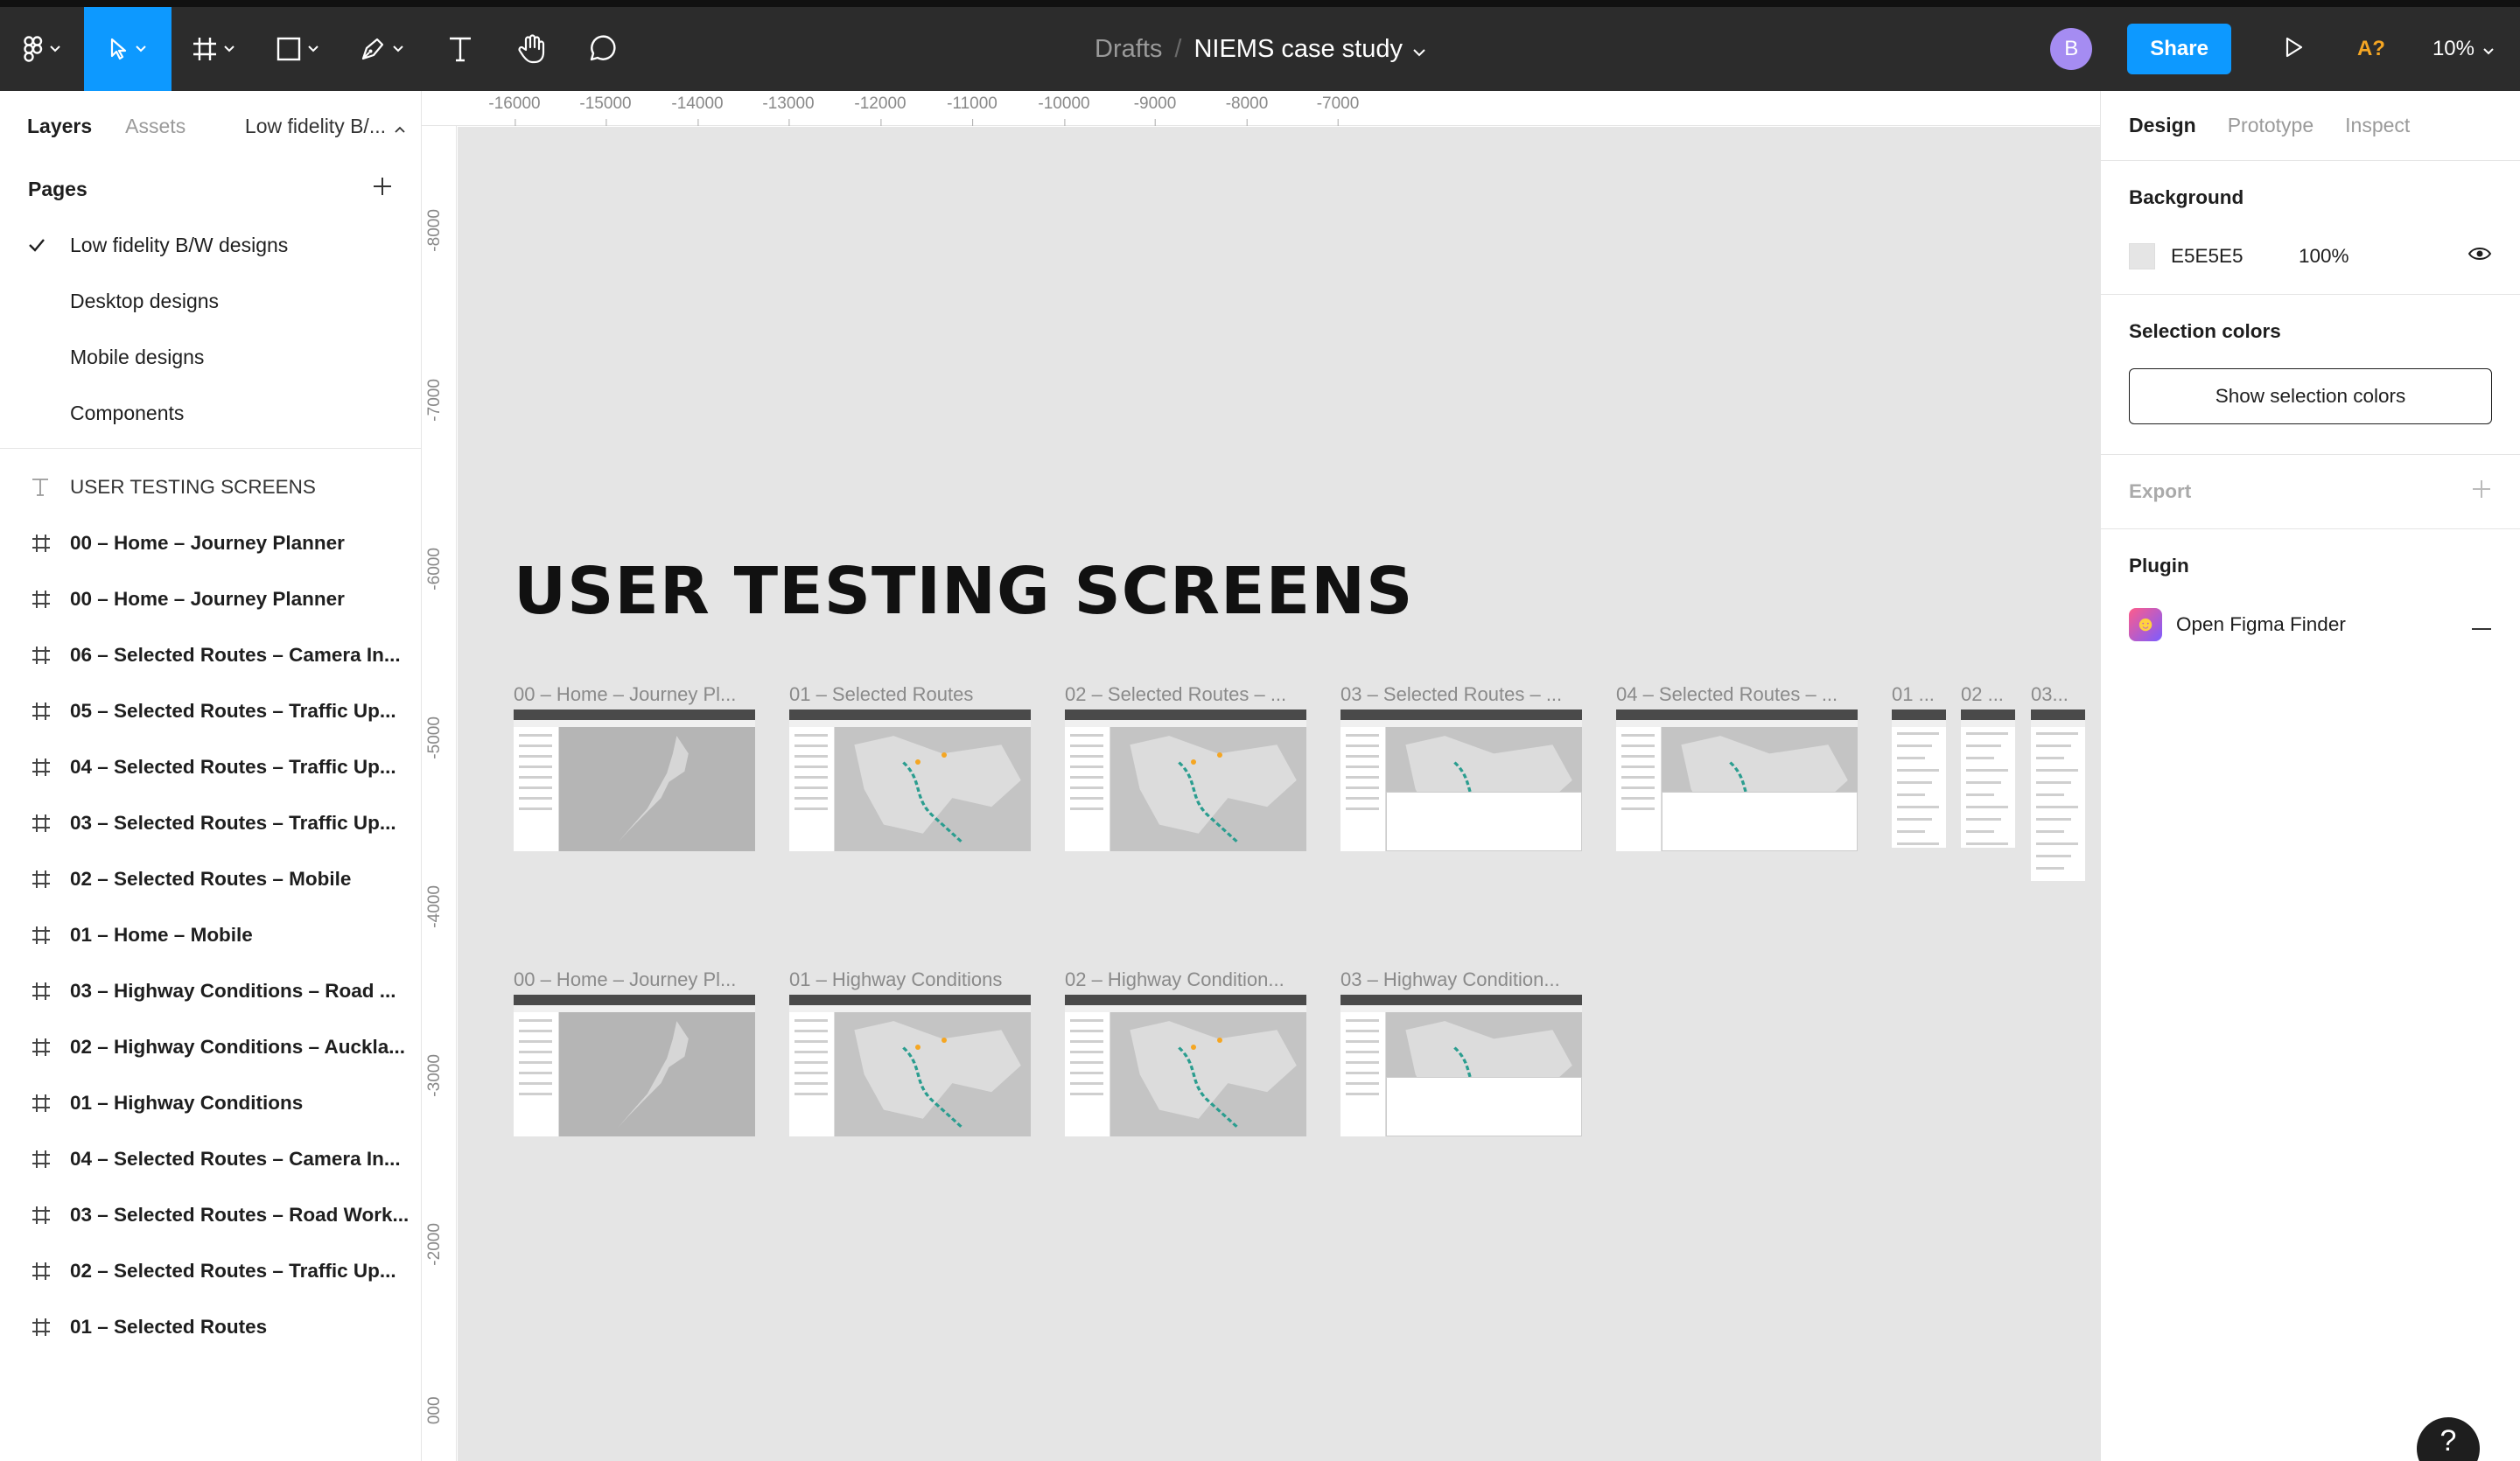 This screenshot has height=1461, width=2520. I want to click on accessibility-check-button: A?, so click(2371, 49).